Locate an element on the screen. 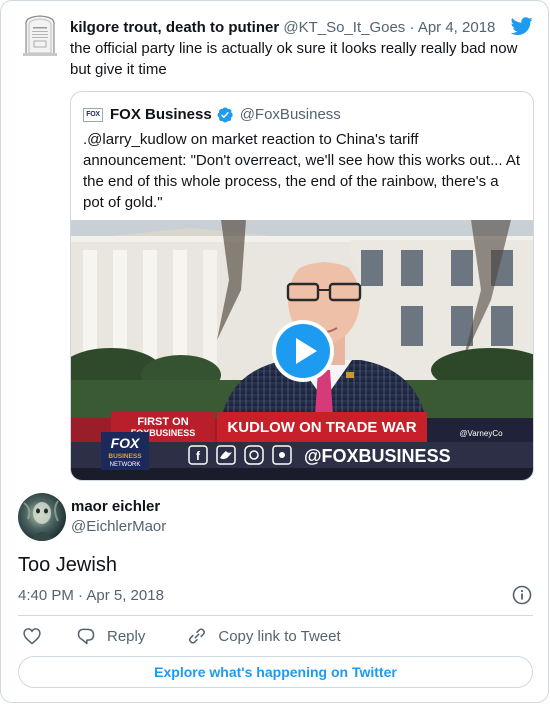 The height and width of the screenshot is (704, 550). explore-twitter-button: Explore what's happening on Twitter is located at coordinates (275, 672).